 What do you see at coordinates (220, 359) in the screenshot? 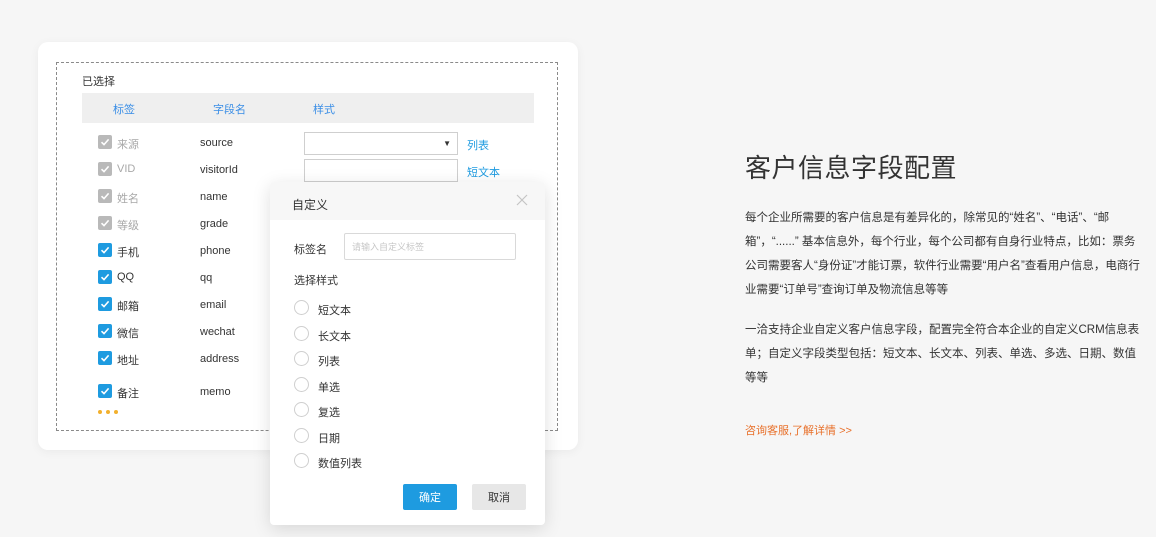
I see `row-field-name: address` at bounding box center [220, 359].